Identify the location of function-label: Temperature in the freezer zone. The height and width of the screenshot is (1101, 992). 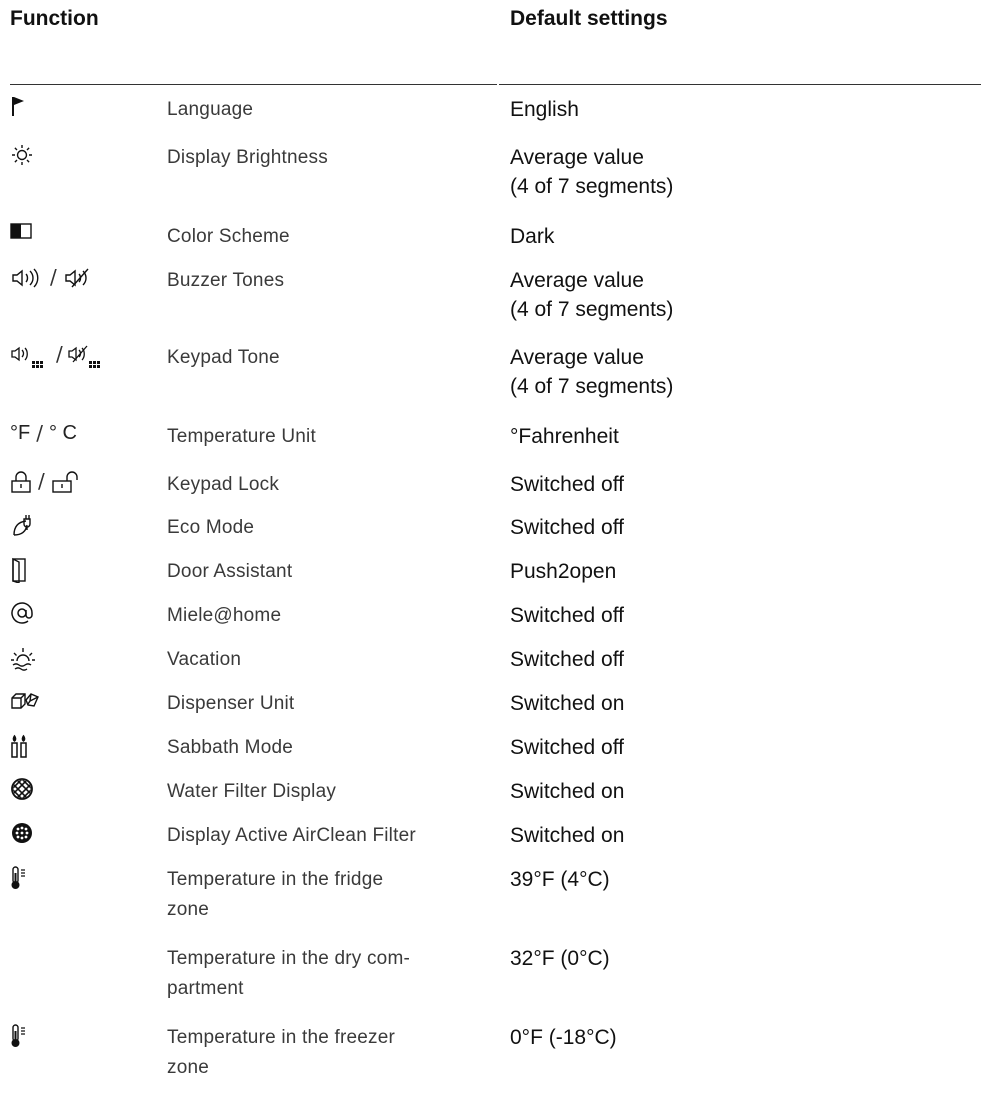
(281, 1052).